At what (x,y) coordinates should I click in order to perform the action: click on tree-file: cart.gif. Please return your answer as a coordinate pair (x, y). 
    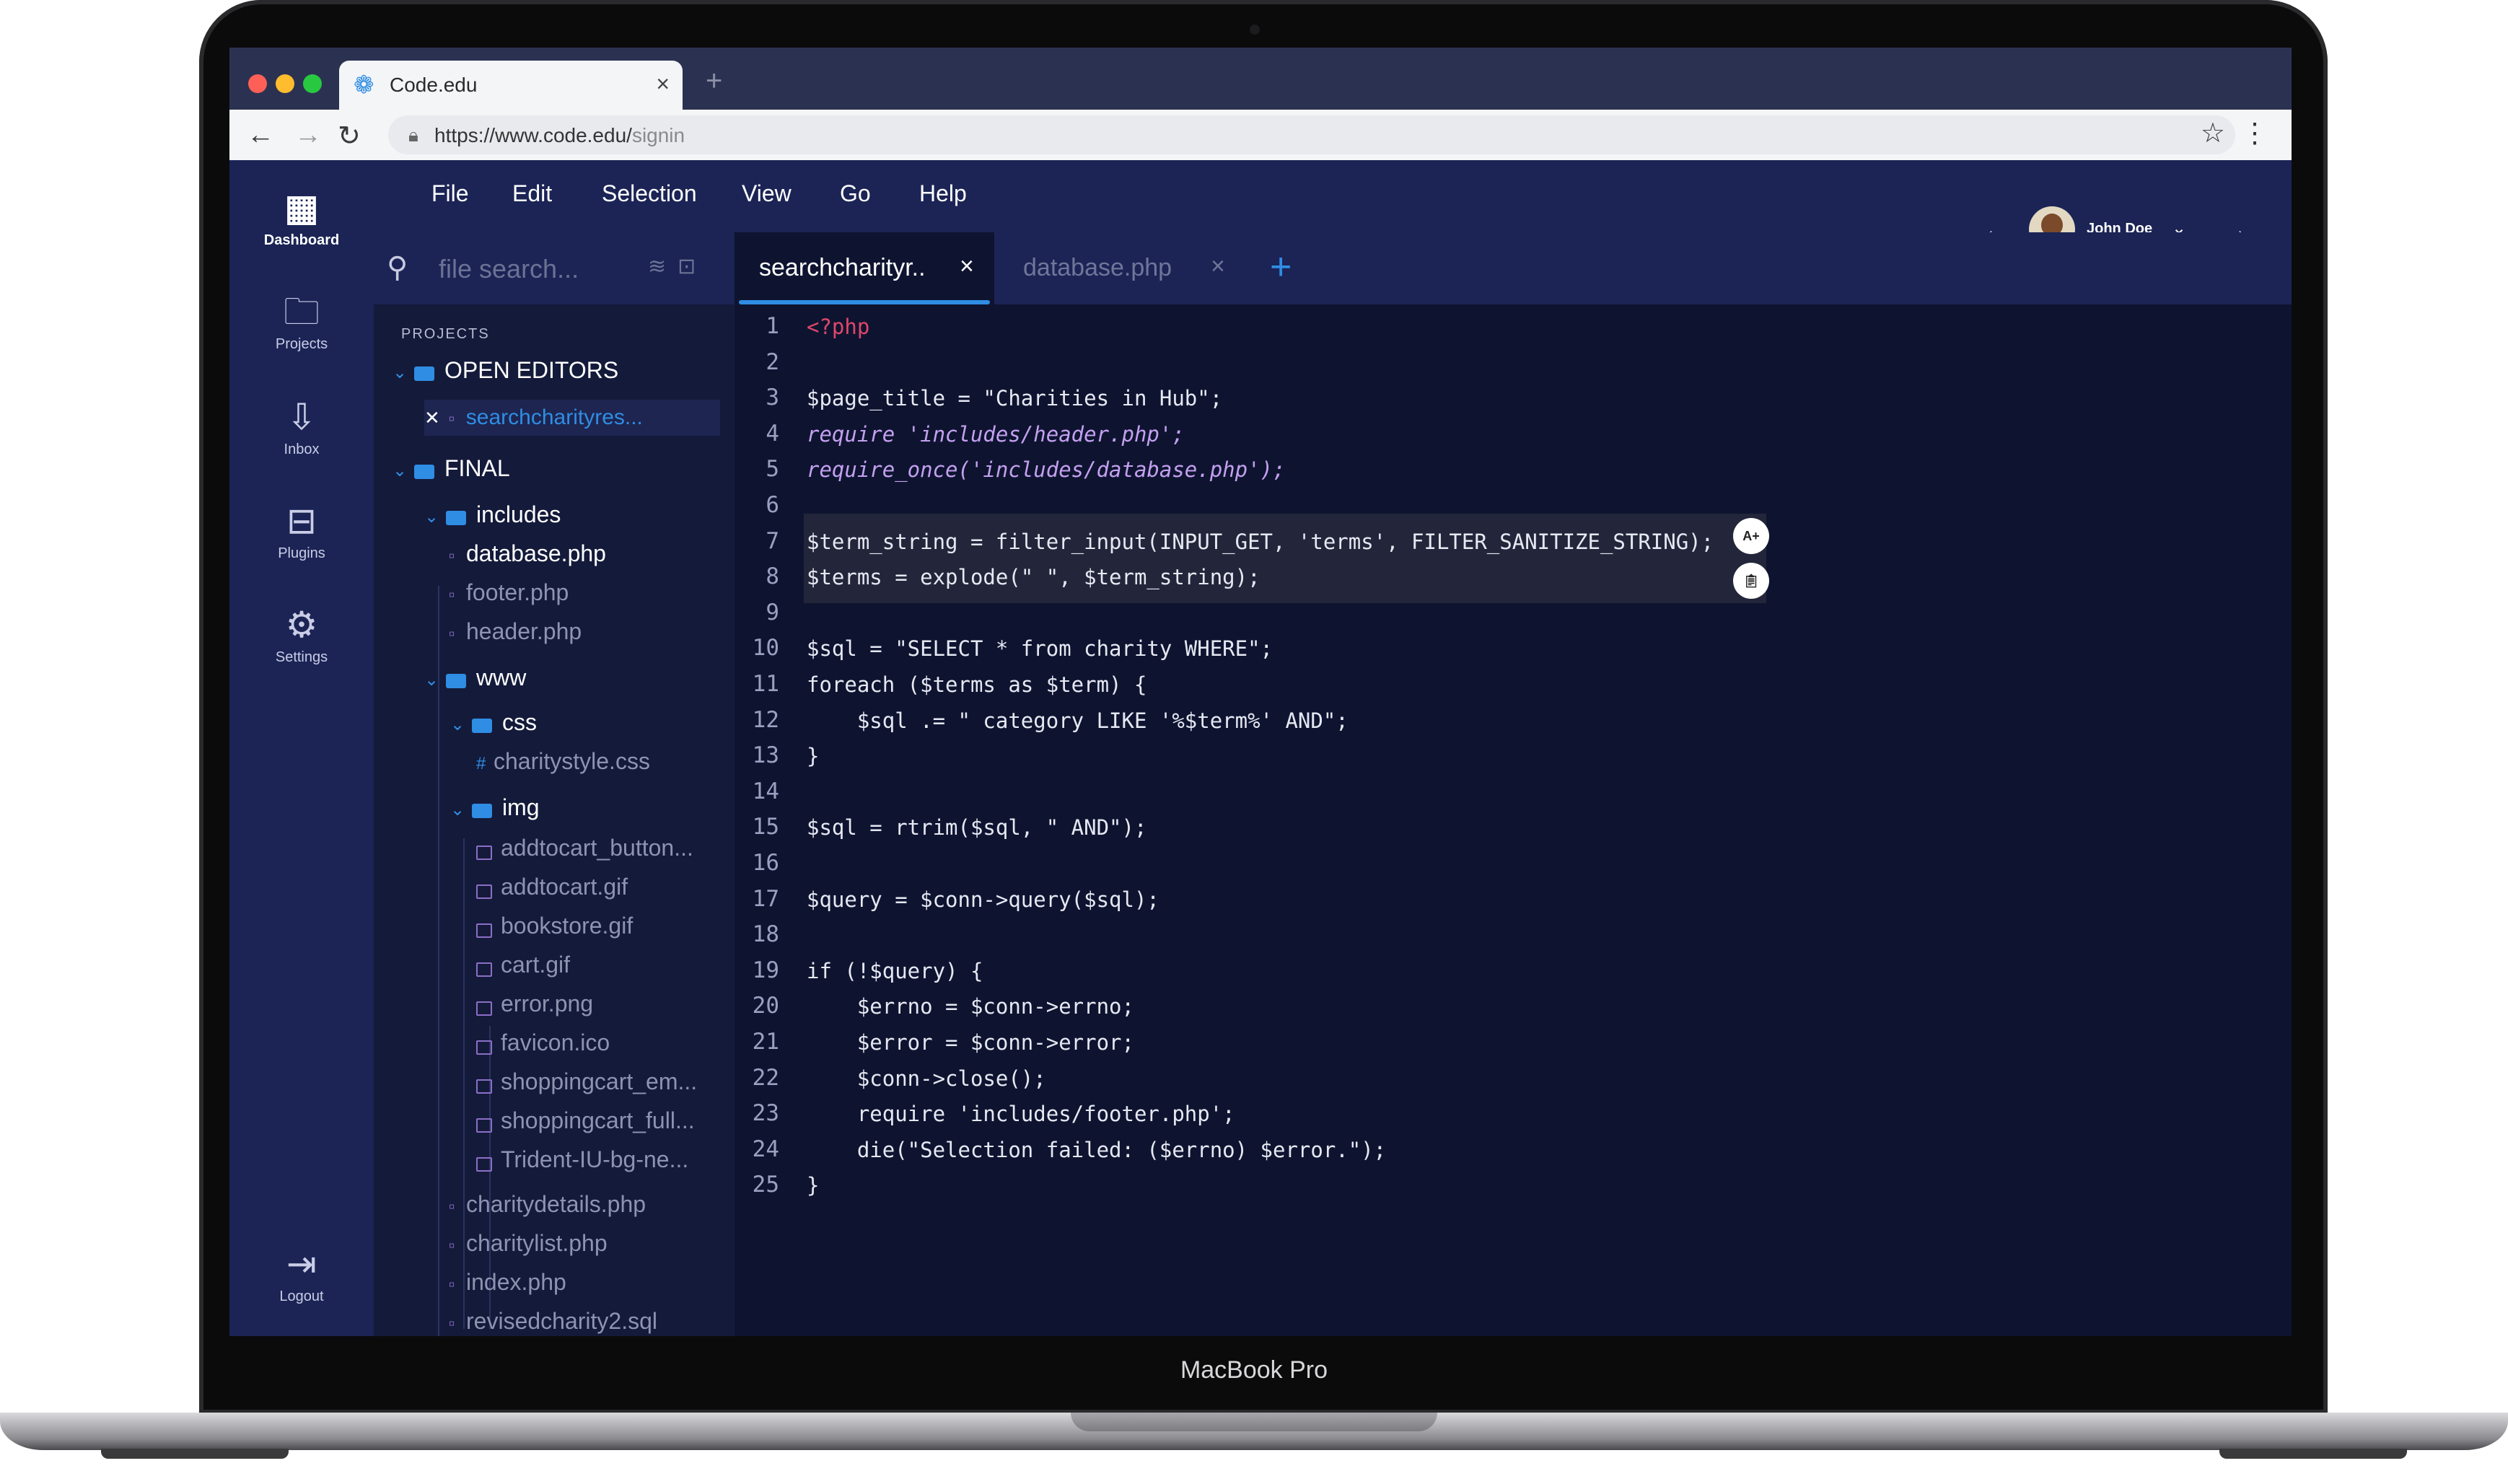
    Looking at the image, I should click on (523, 965).